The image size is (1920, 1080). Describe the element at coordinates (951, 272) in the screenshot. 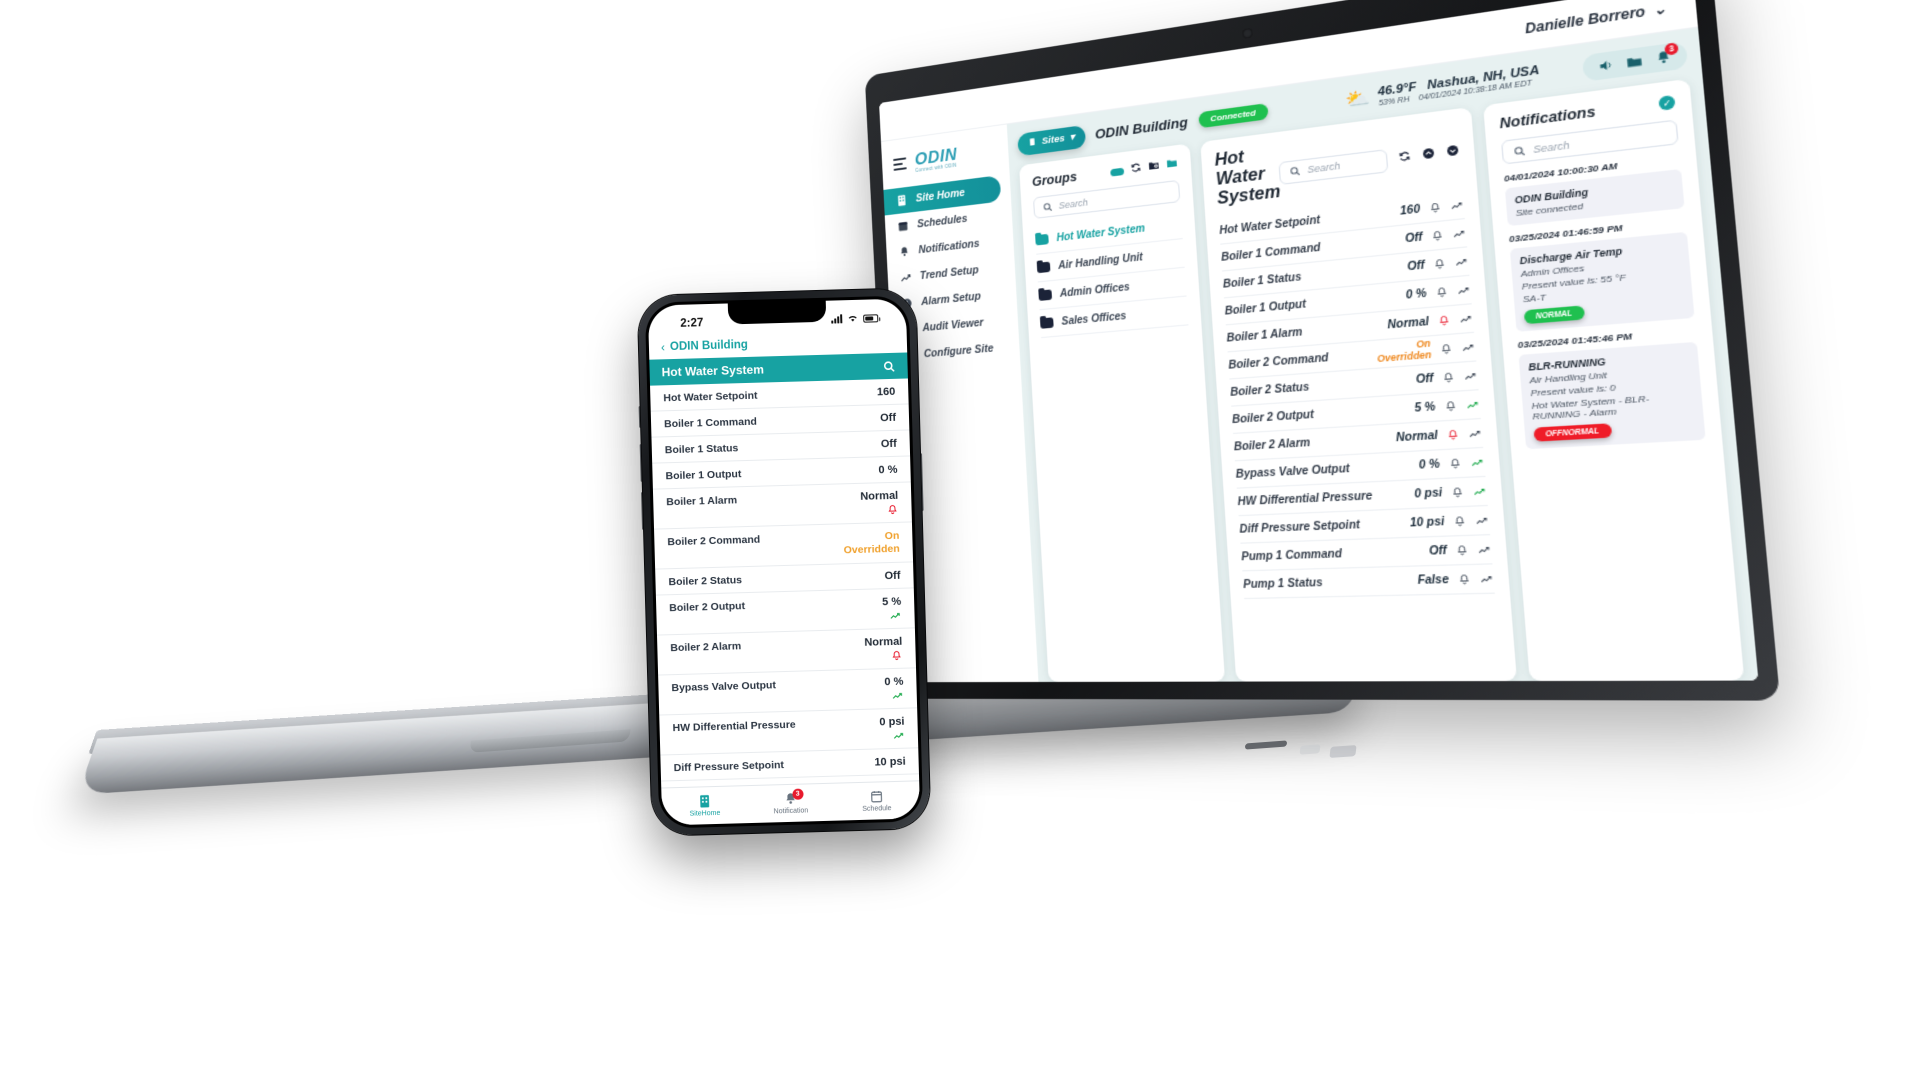

I see `sidebar-item-trend-setup: Trend Setup` at that location.